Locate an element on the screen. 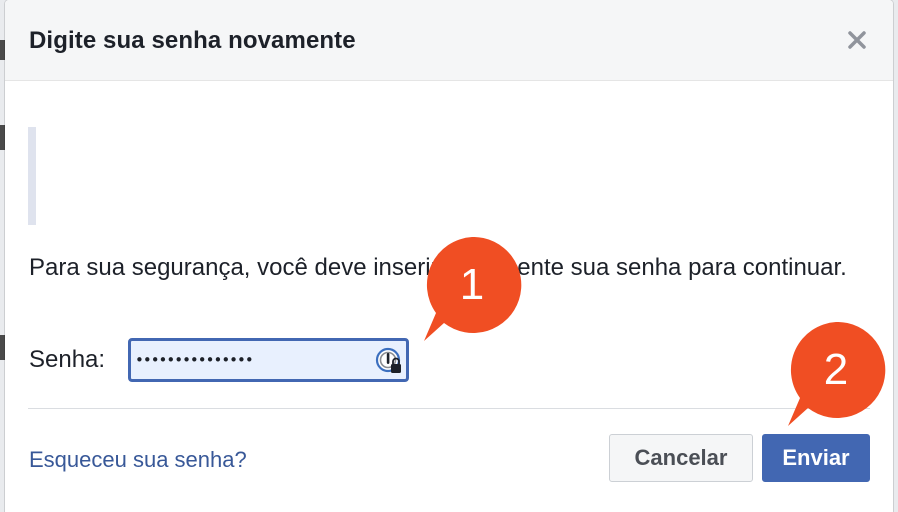  callout-2: 2 is located at coordinates (843, 377).